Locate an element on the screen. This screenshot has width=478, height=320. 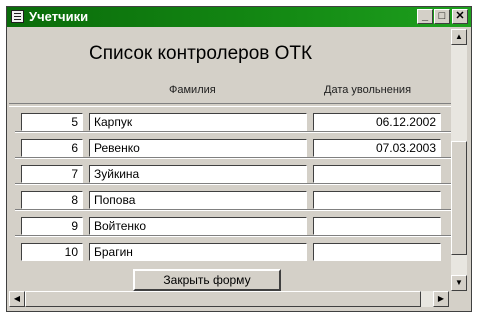
column-header-dismissal-date: Дата увольнения is located at coordinates (368, 90).